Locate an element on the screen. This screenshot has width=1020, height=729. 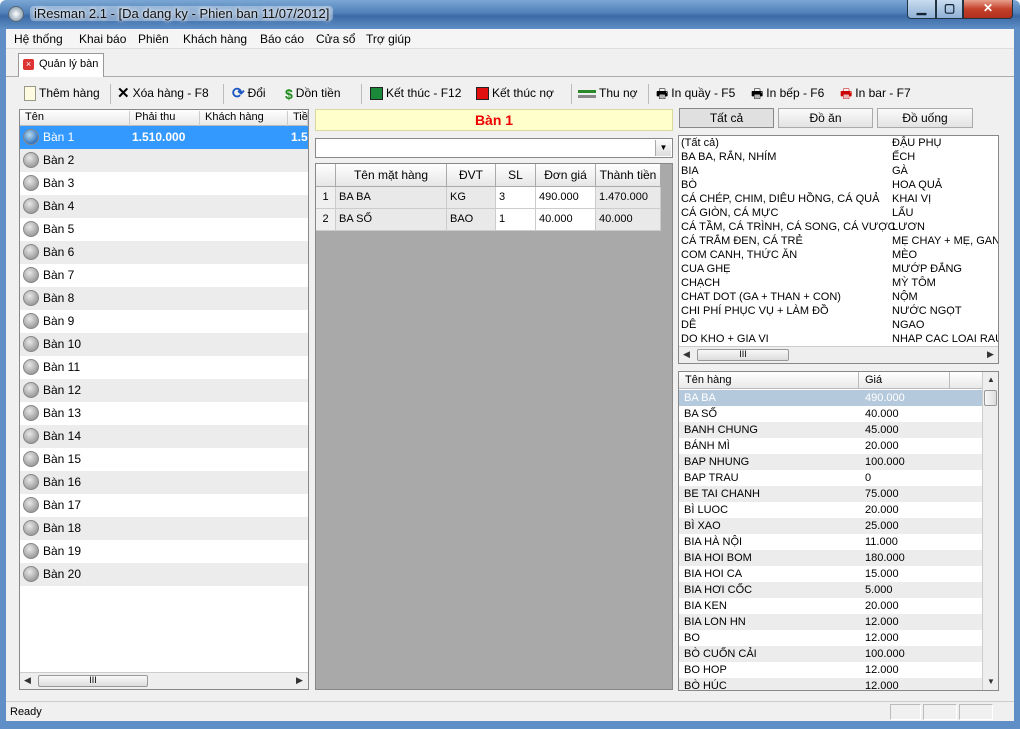
grid-header-item: Tên mặt hàng is located at coordinates (391, 175).